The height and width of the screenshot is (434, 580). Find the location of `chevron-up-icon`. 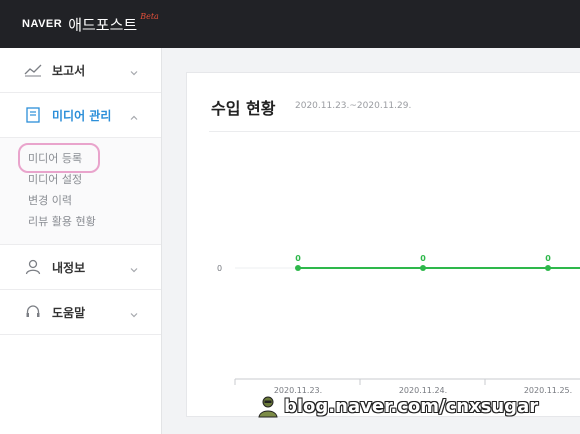

chevron-up-icon is located at coordinates (134, 115).